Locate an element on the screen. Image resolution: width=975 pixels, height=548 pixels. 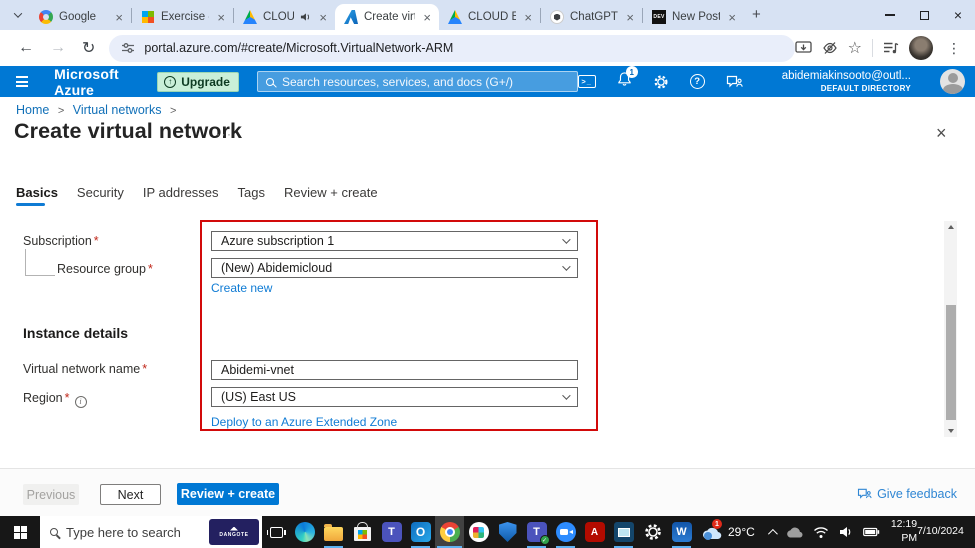
taskbar-file-explorer is located at coordinates (333, 532).